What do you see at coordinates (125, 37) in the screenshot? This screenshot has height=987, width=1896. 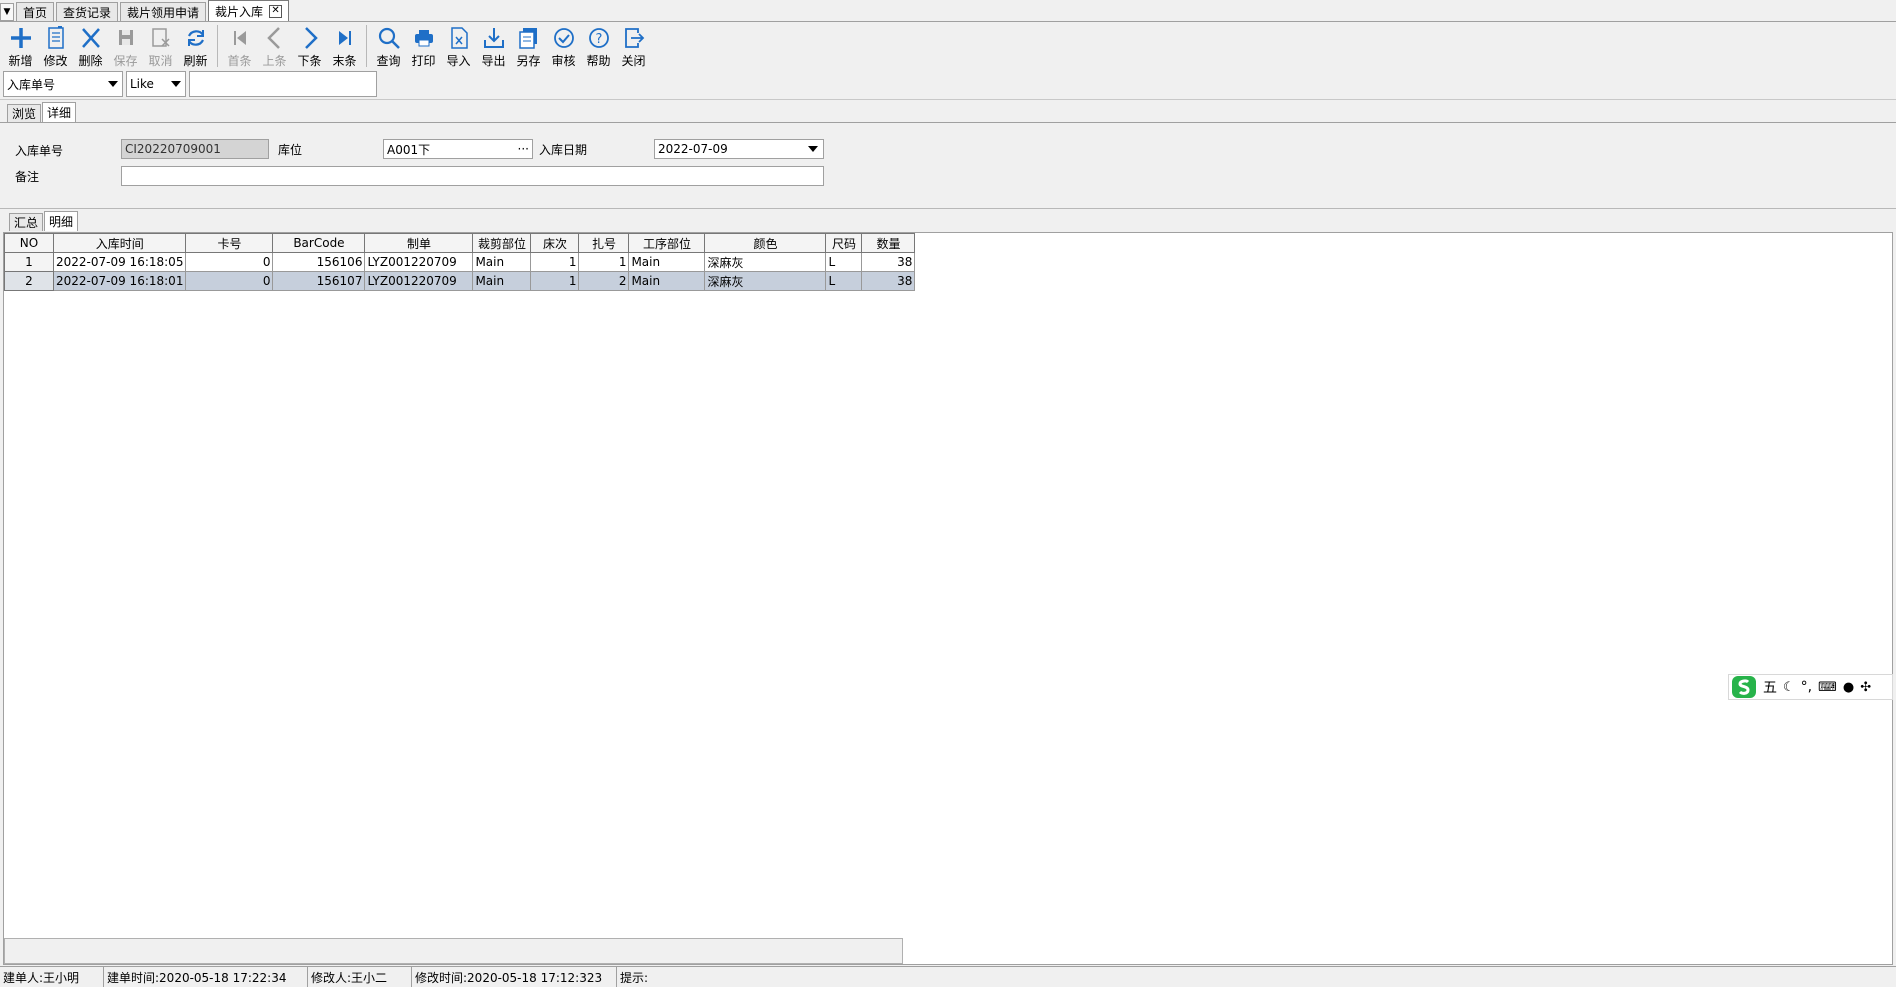 I see `floppy-disk-icon` at bounding box center [125, 37].